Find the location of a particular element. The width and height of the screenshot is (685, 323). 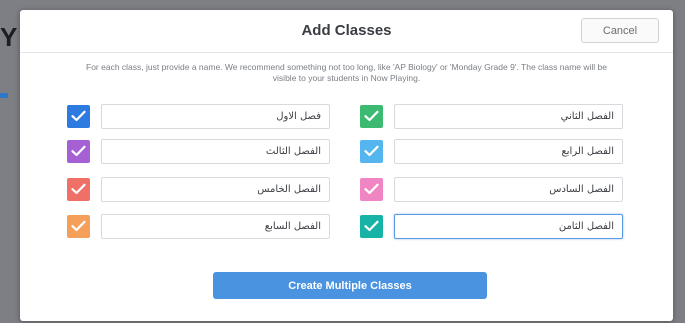

modal-header: Add Classes Cancel is located at coordinates (346, 31).